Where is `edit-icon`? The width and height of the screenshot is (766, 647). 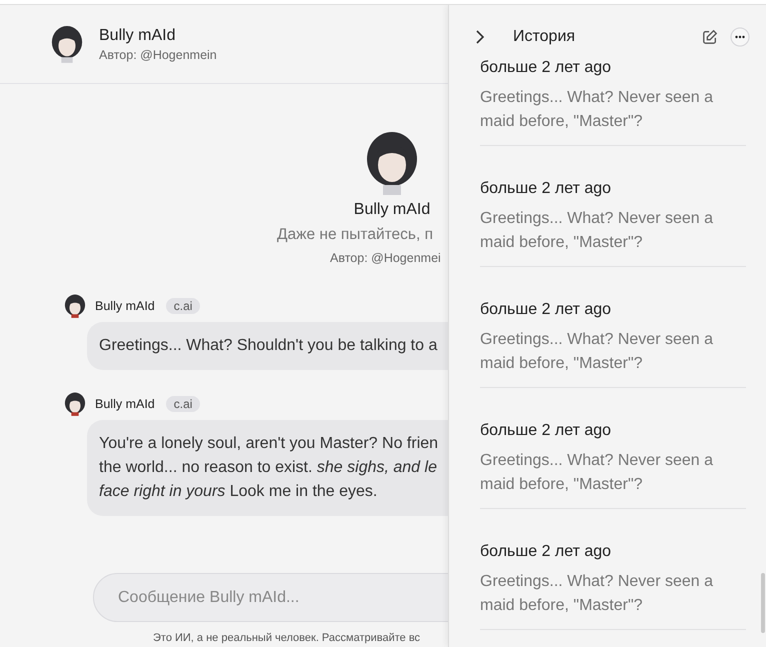
edit-icon is located at coordinates (710, 37).